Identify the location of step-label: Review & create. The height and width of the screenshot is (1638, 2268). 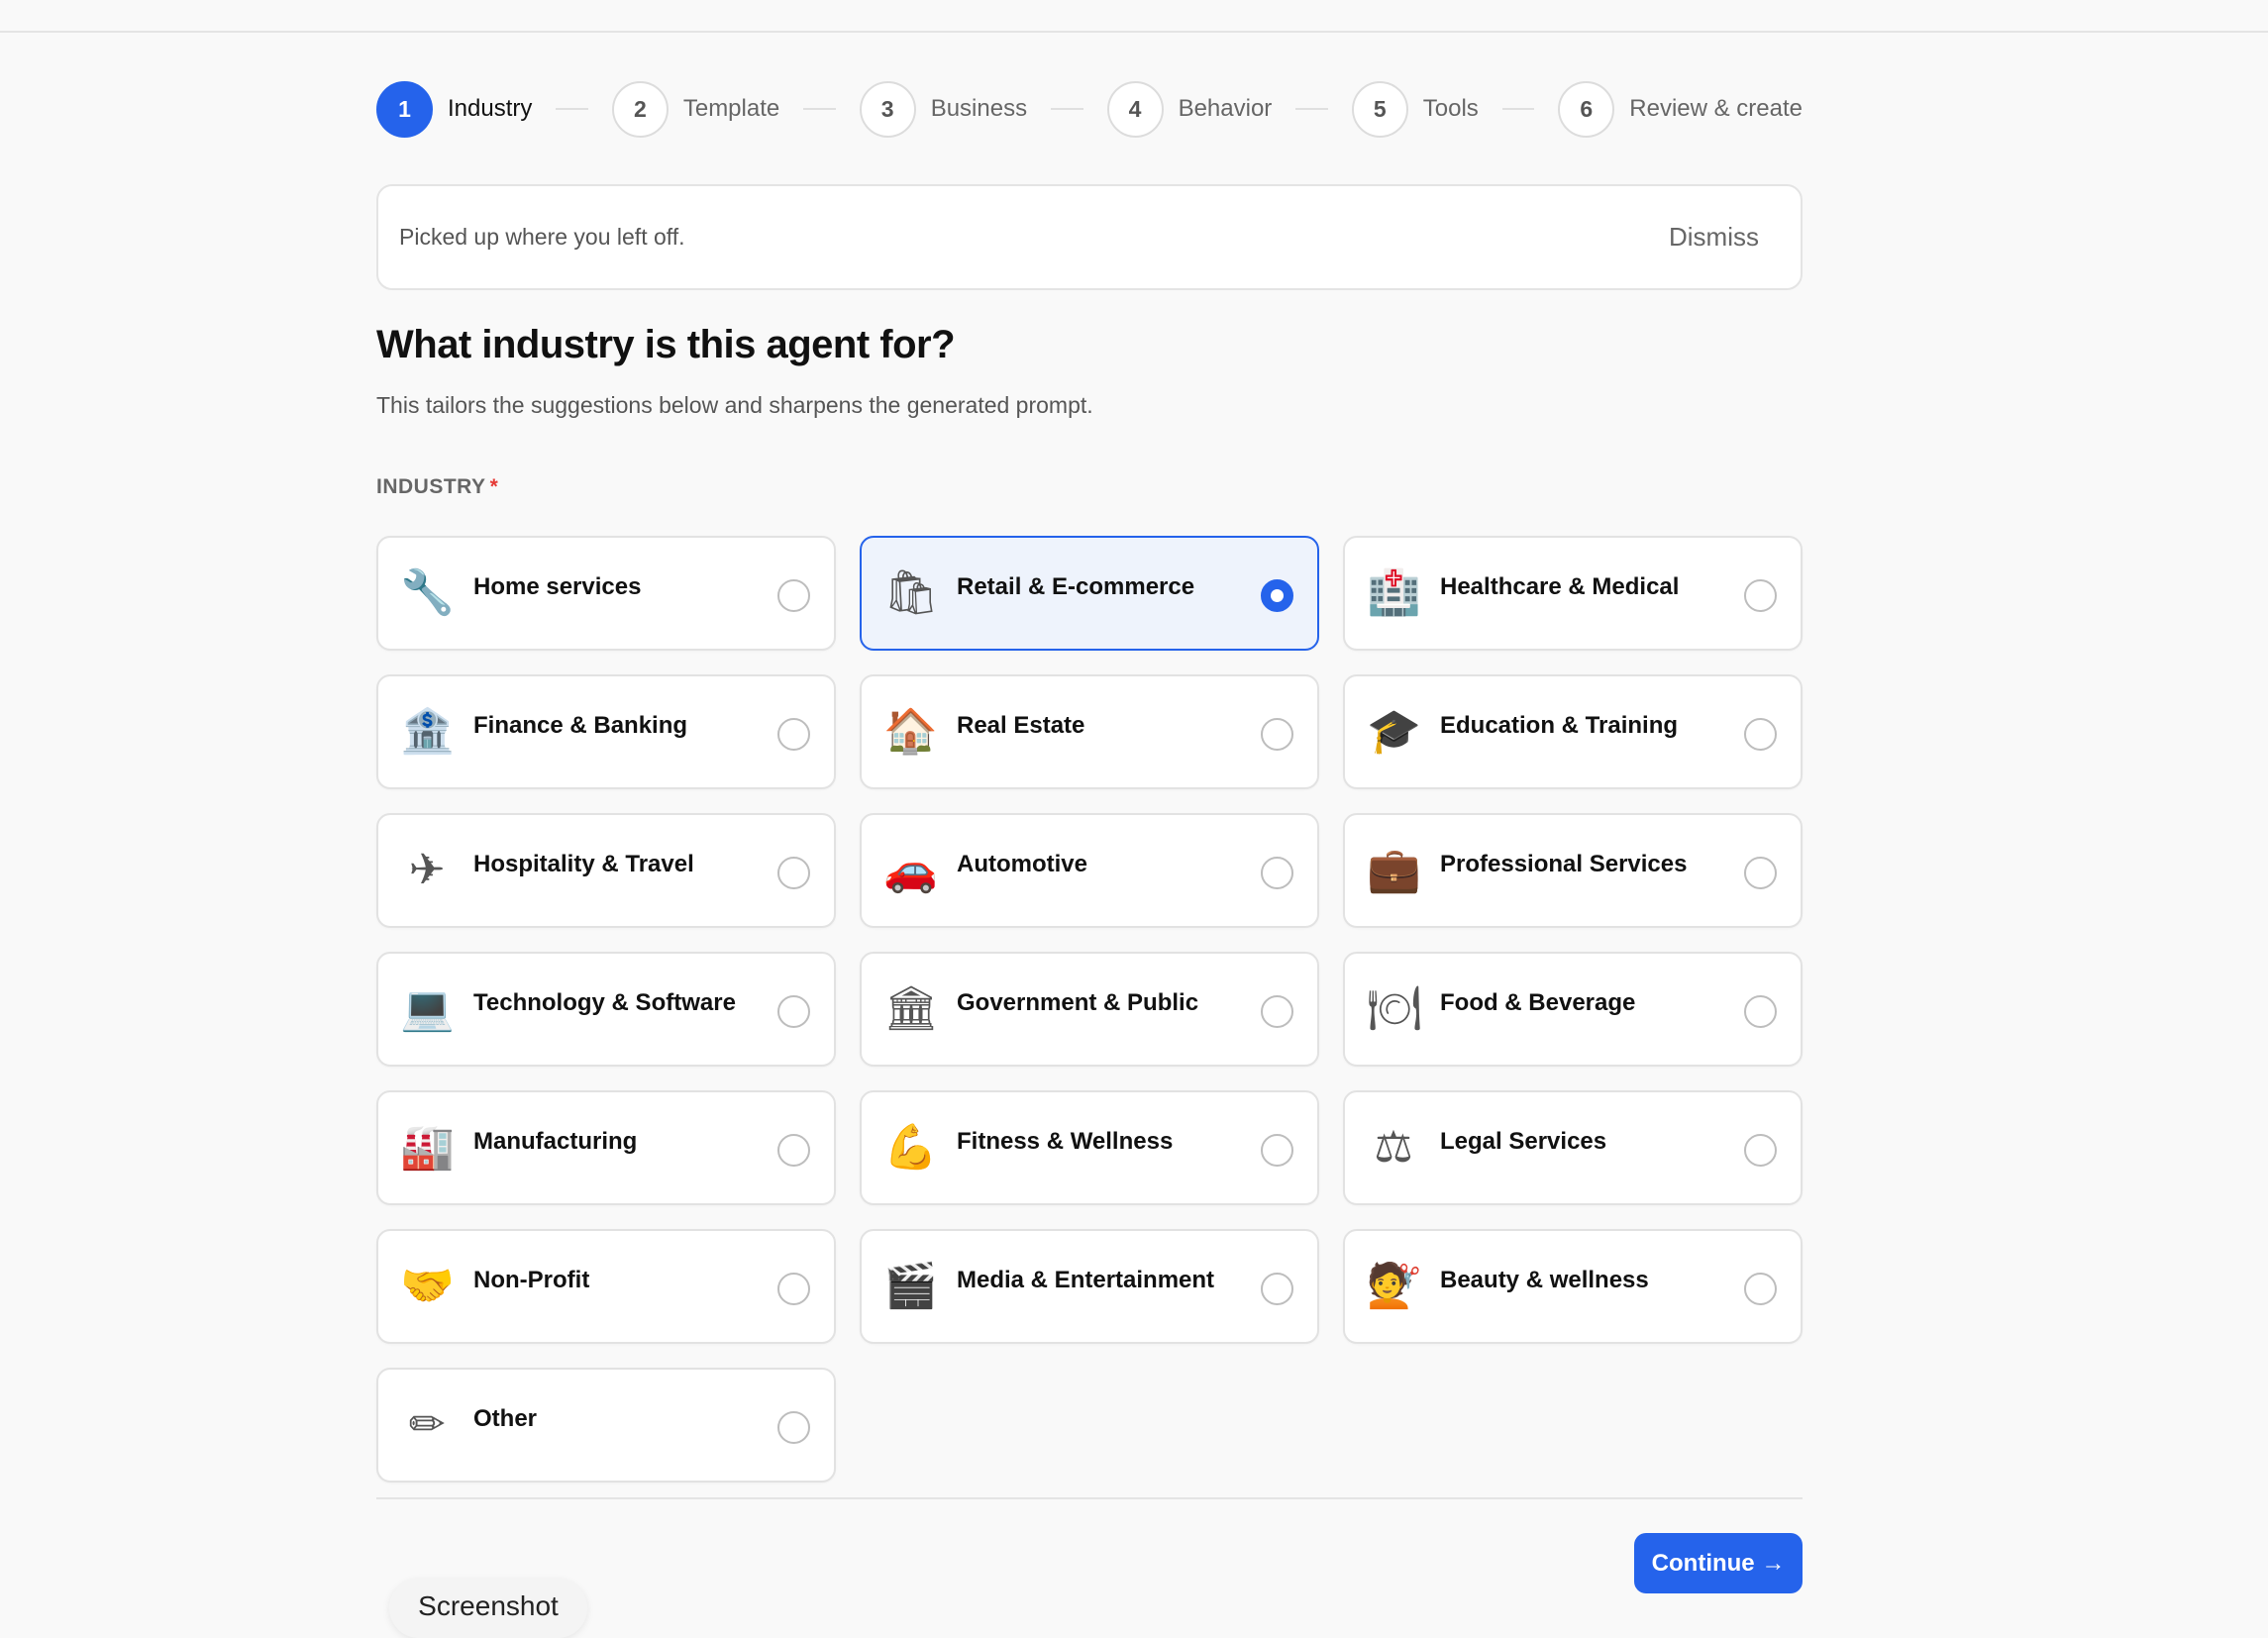
(1716, 108).